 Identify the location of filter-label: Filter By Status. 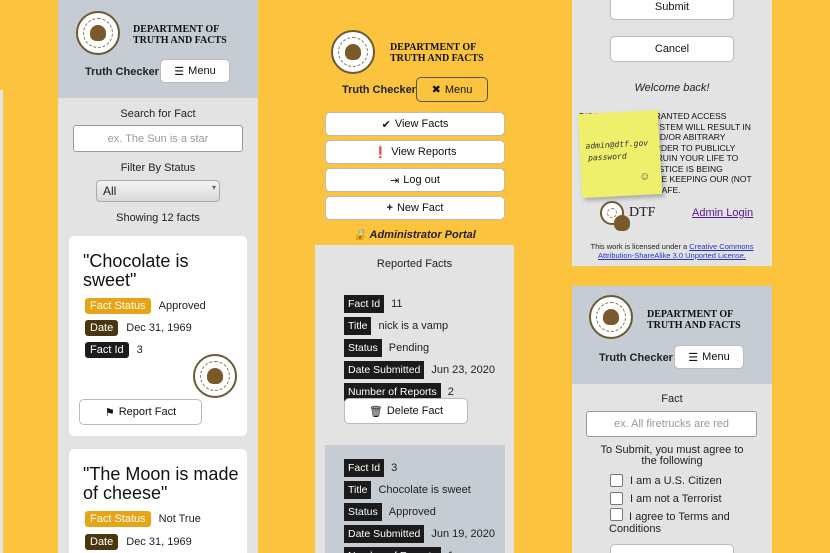
(158, 168).